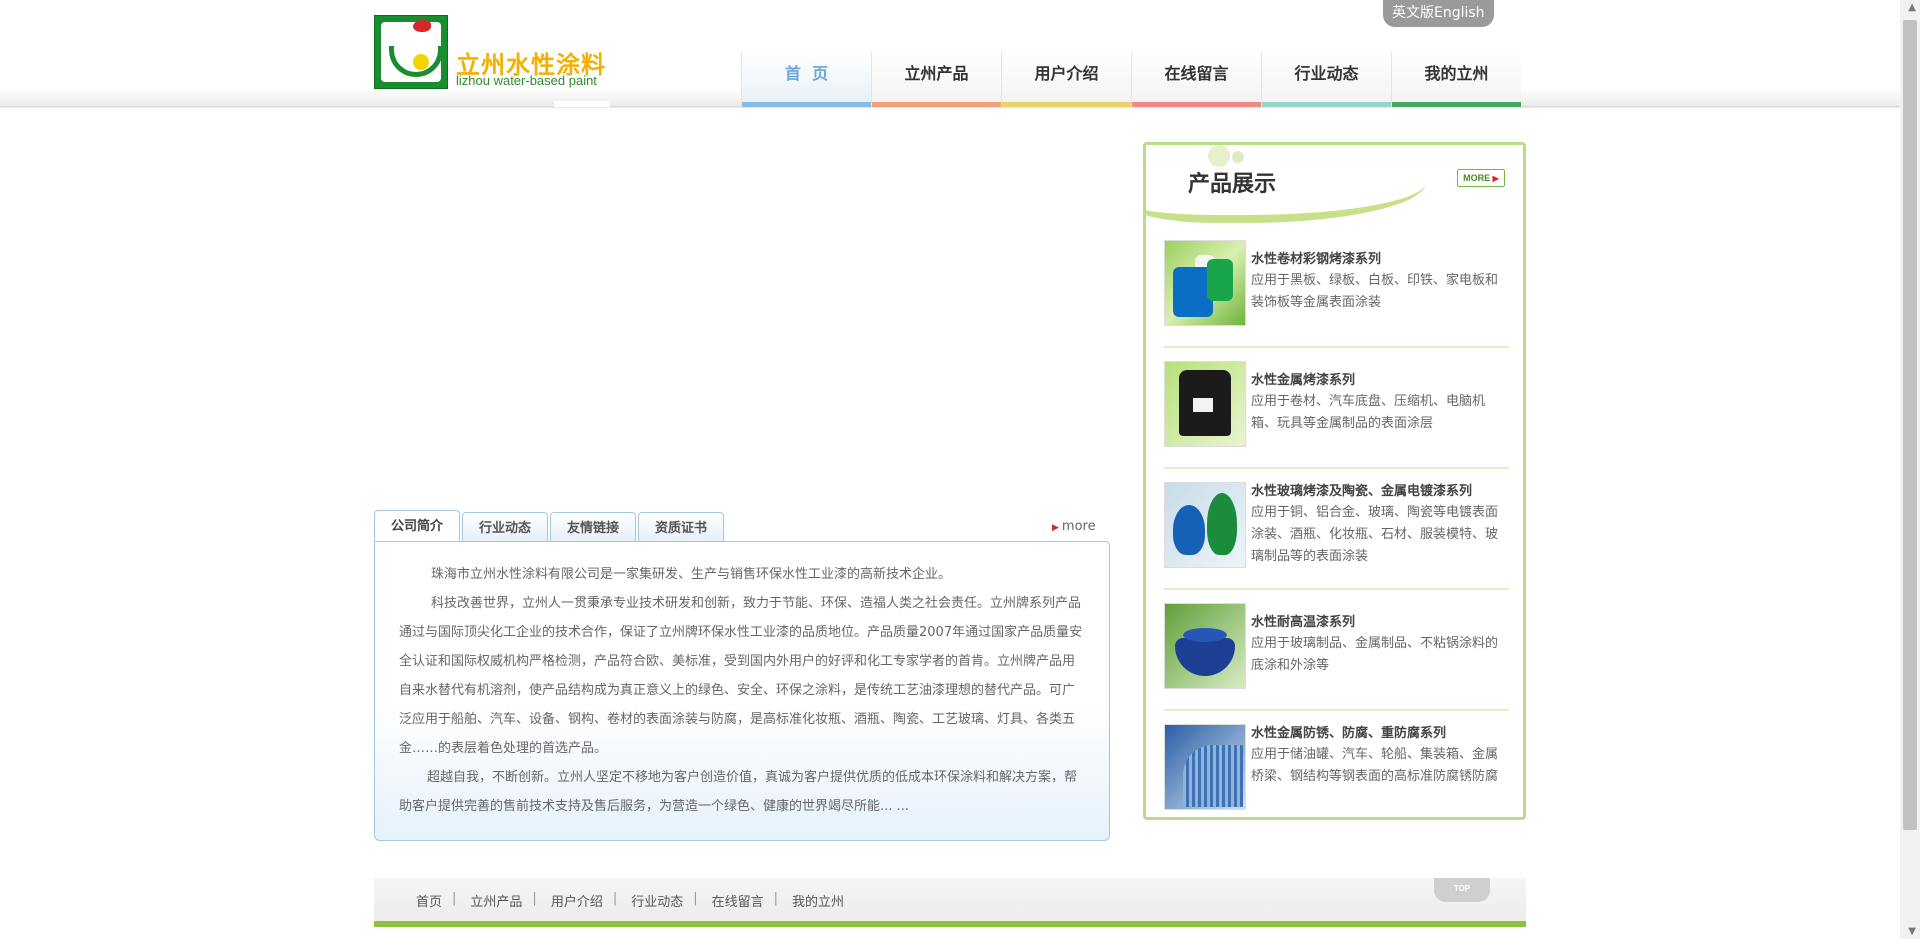 The image size is (1920, 939). I want to click on product-desc: 应用于黑板、绿板、白板、印铁、家电板和装饰板等金属表面涂装, so click(1375, 291).